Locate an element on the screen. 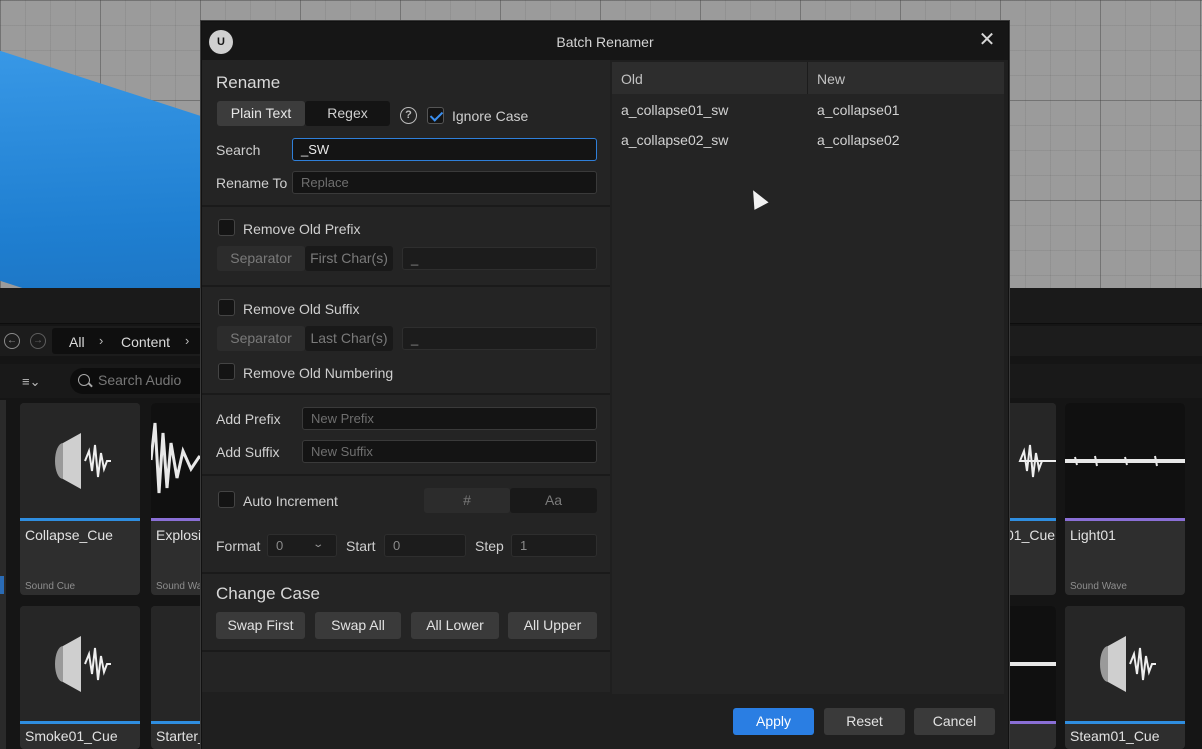 The image size is (1202, 749). rename-heading: Rename is located at coordinates (248, 82).